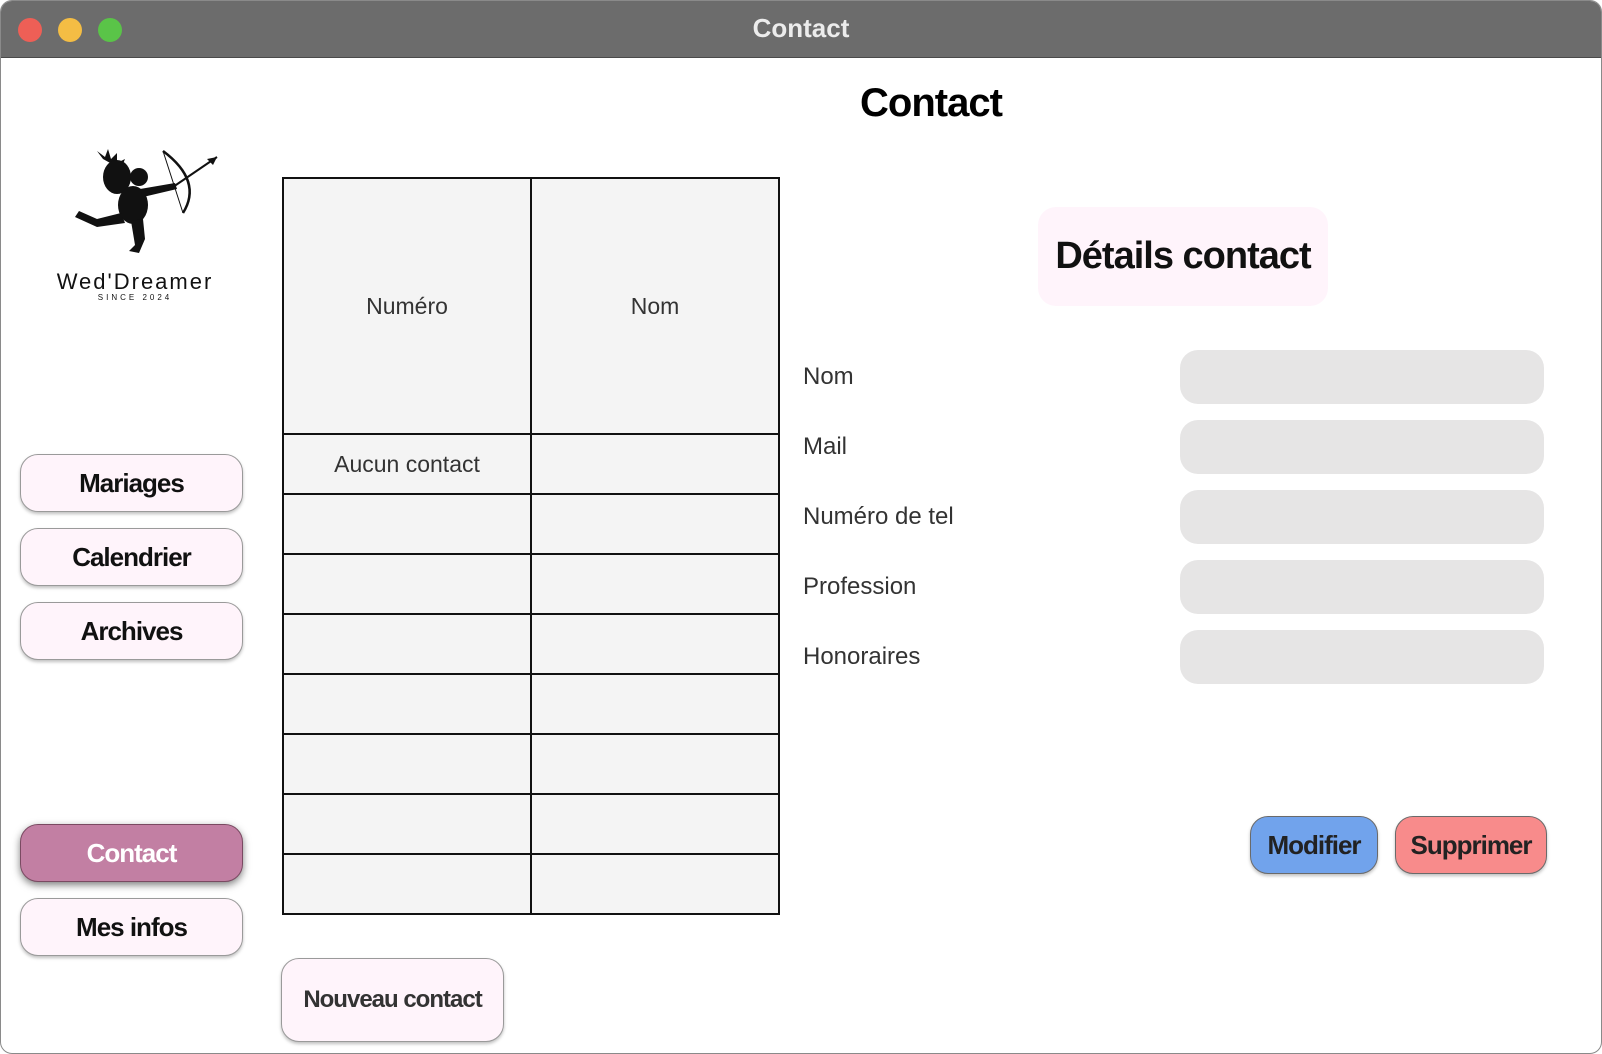 Image resolution: width=1602 pixels, height=1054 pixels. I want to click on window-title: Contact, so click(801, 28).